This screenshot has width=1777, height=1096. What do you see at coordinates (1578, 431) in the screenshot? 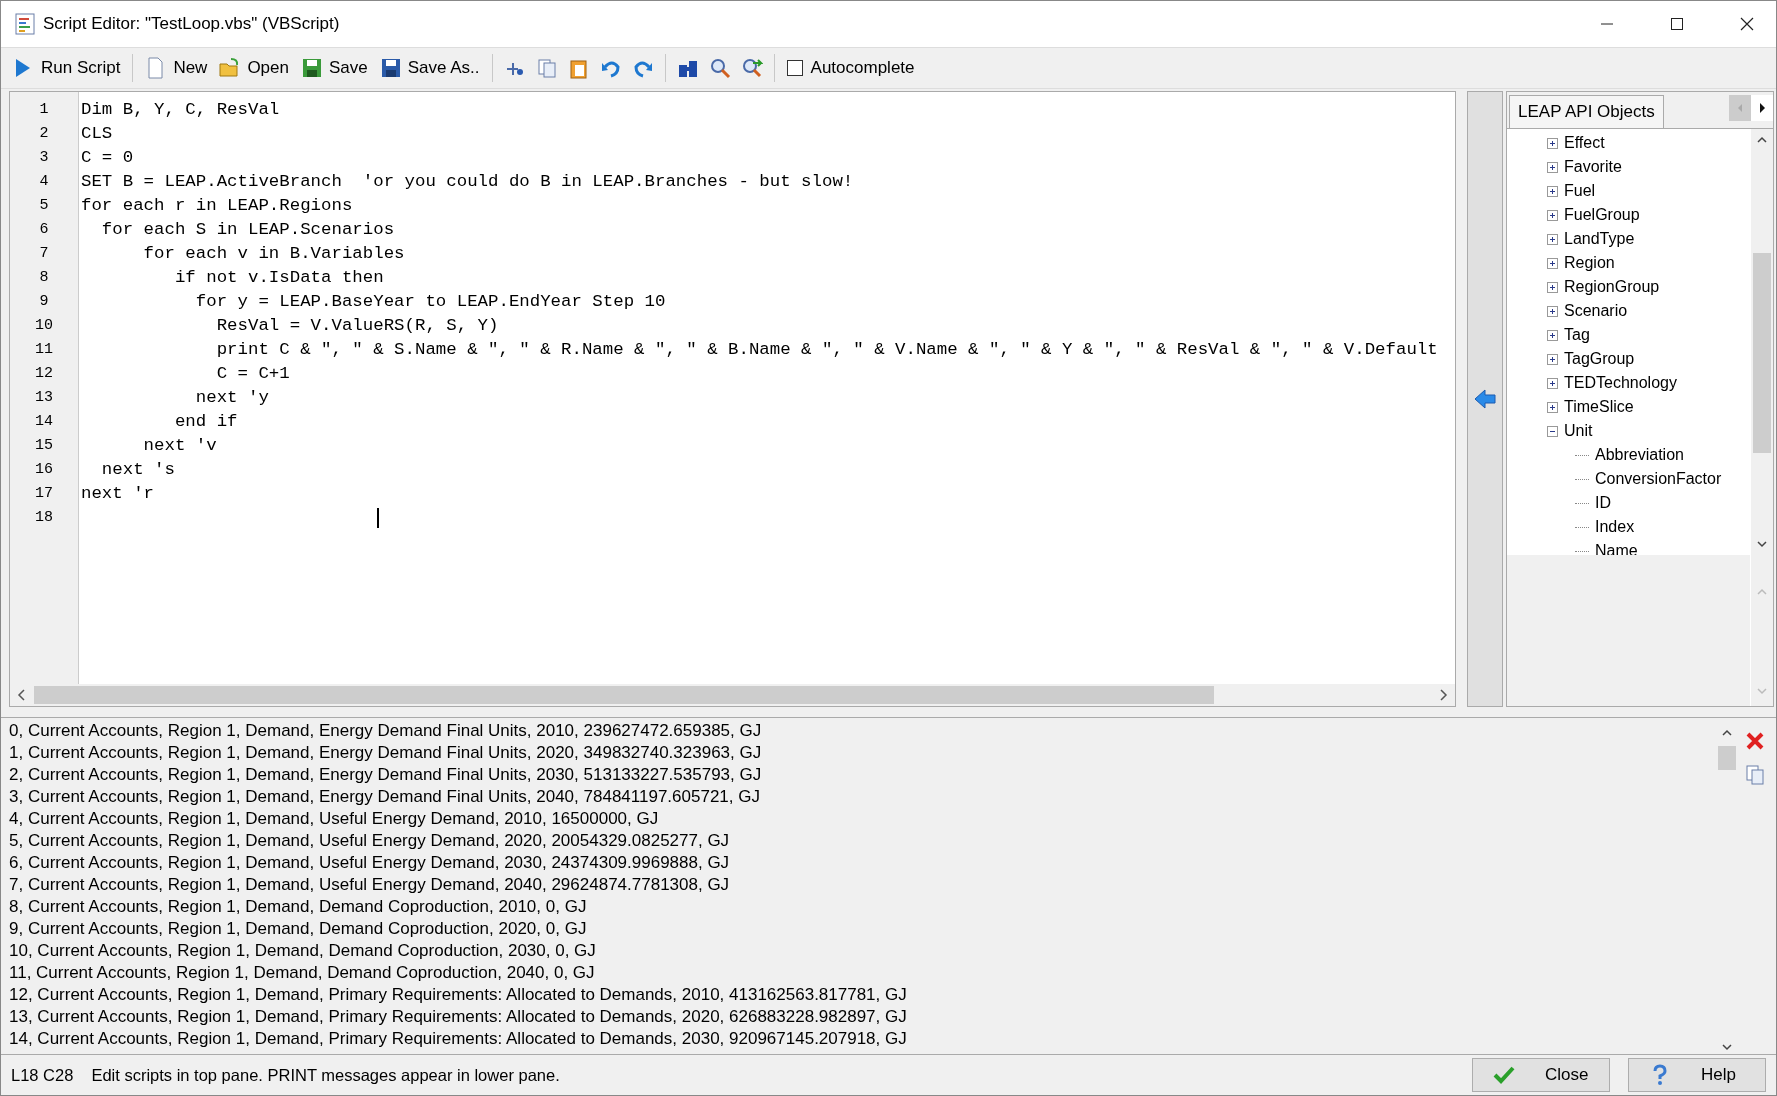
I see `tree-item: Unit` at bounding box center [1578, 431].